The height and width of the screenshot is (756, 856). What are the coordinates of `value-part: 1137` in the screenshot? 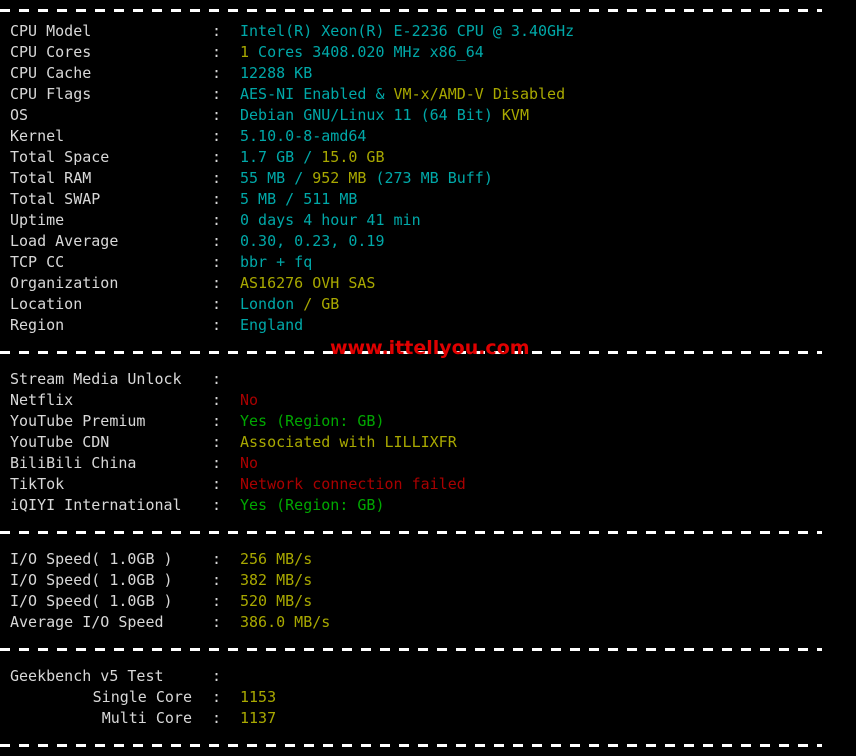 It's located at (258, 718).